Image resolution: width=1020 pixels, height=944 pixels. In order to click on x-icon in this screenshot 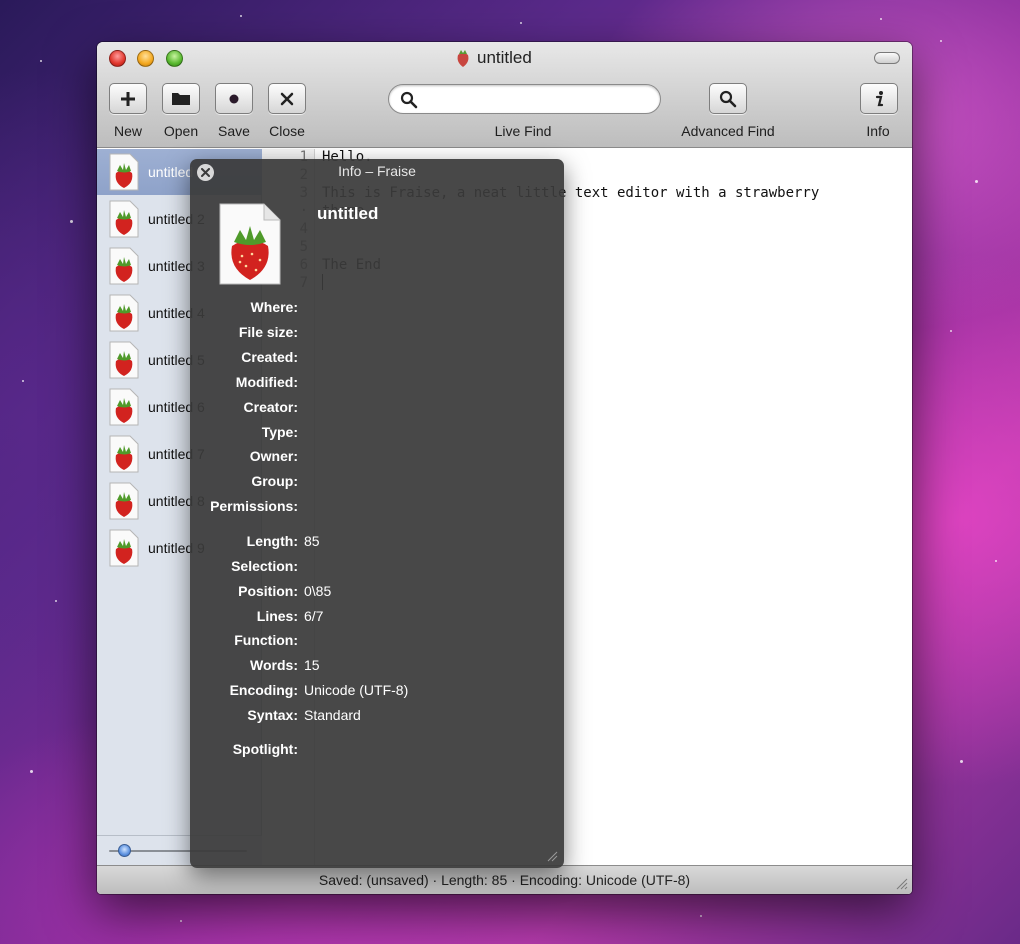, I will do `click(287, 98)`.